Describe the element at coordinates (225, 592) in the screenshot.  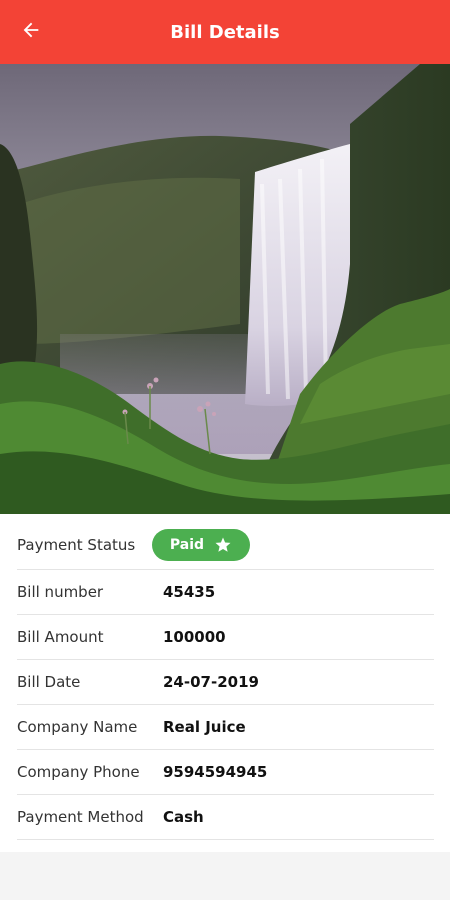
I see `bill-number-row: Bill number 45435` at that location.